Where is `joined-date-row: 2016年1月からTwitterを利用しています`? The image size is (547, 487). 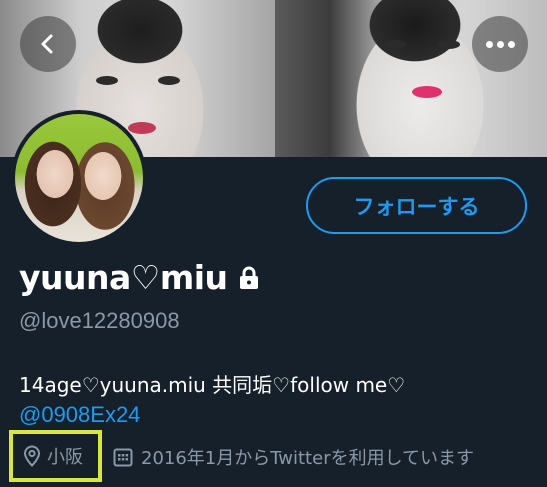
joined-date-row: 2016年1月からTwitterを利用しています is located at coordinates (293, 457).